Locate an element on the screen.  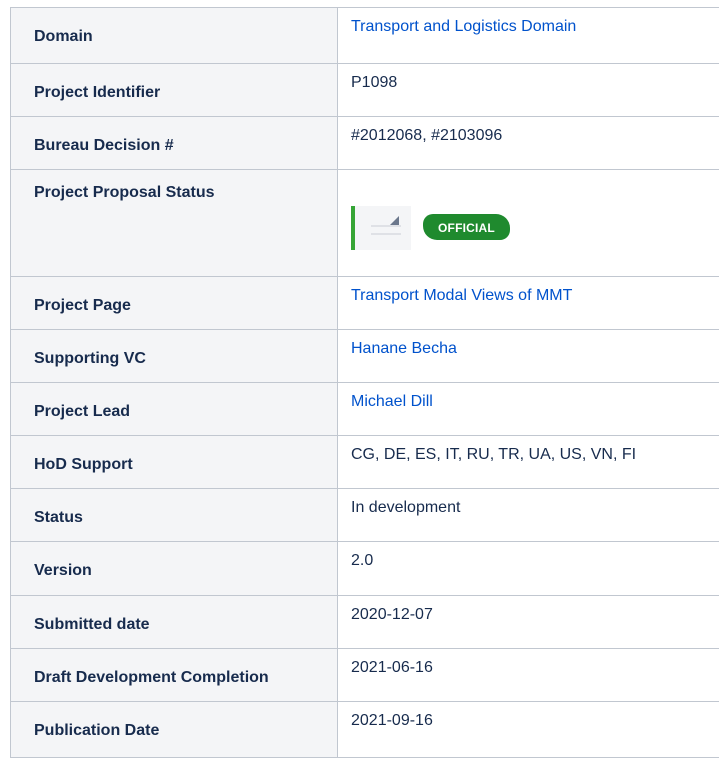
row-header: Project Proposal Status is located at coordinates (174, 223).